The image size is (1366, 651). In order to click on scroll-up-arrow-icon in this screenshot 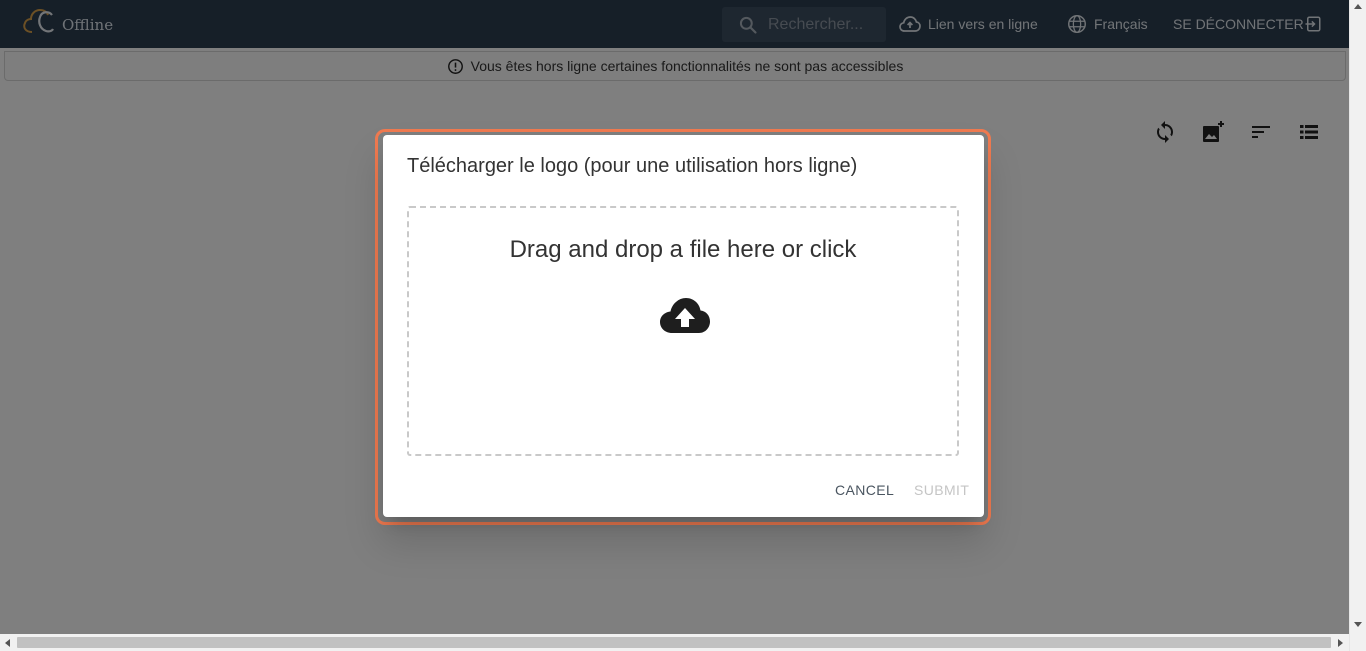, I will do `click(1358, 6)`.